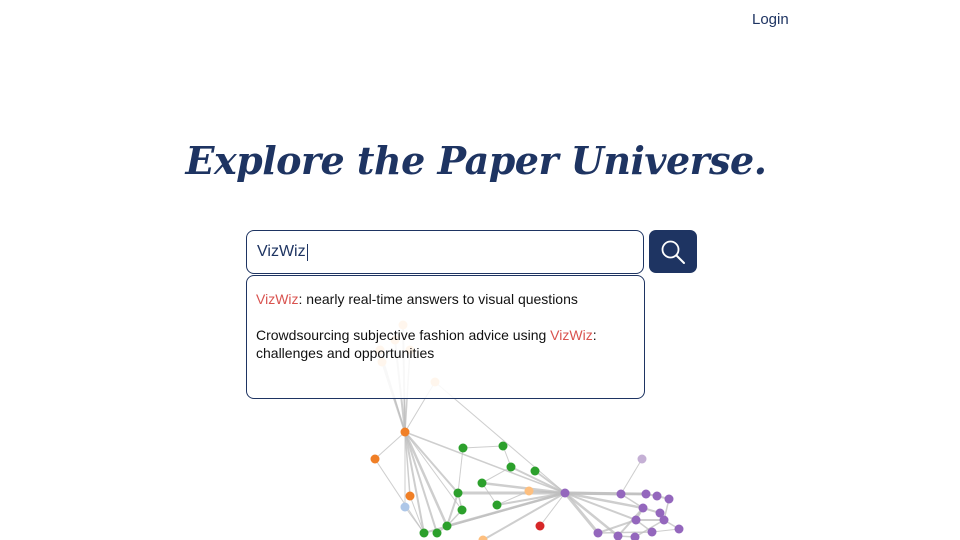 Image resolution: width=960 pixels, height=540 pixels. I want to click on search-input: VizWiz, so click(281, 252).